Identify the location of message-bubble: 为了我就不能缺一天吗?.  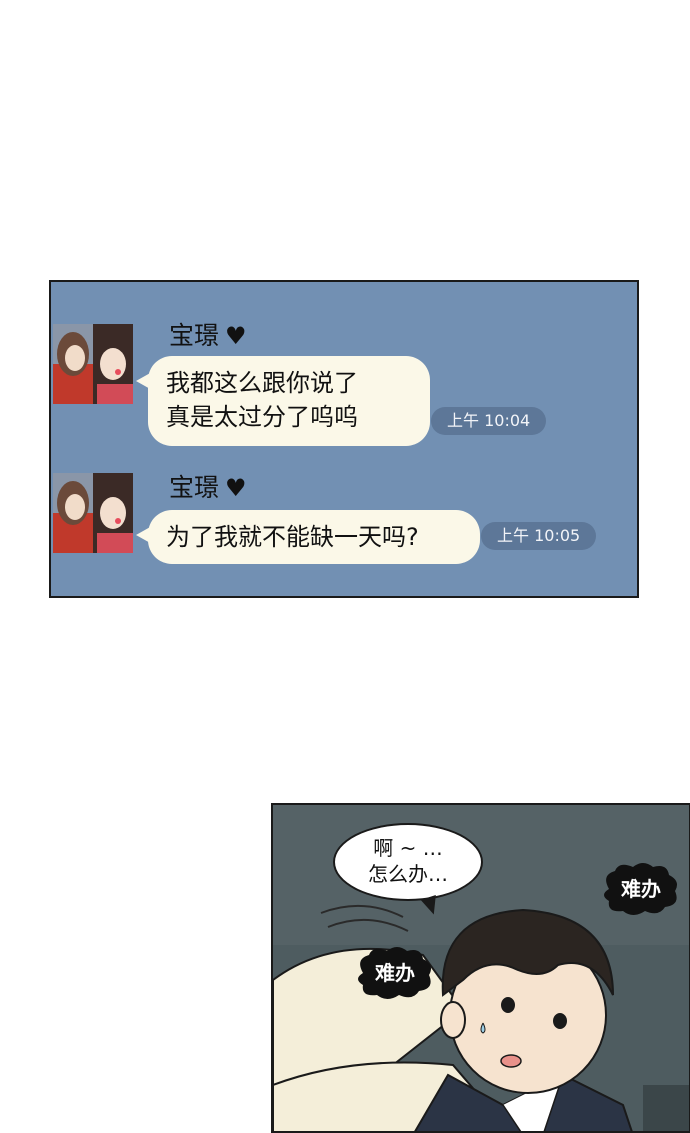
(308, 537).